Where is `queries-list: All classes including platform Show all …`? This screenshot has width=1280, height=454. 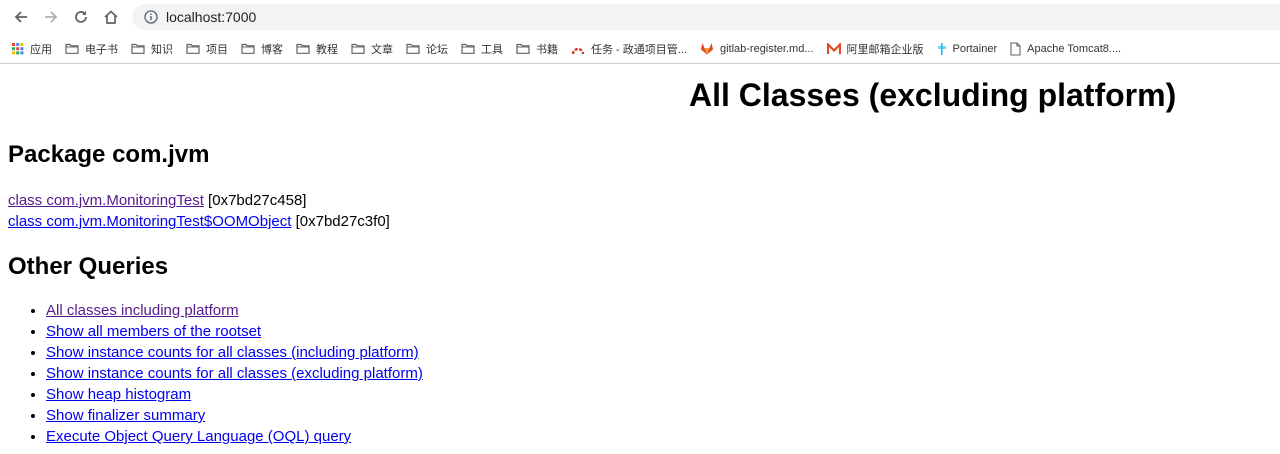 queries-list: All classes including platform Show all … is located at coordinates (211, 373).